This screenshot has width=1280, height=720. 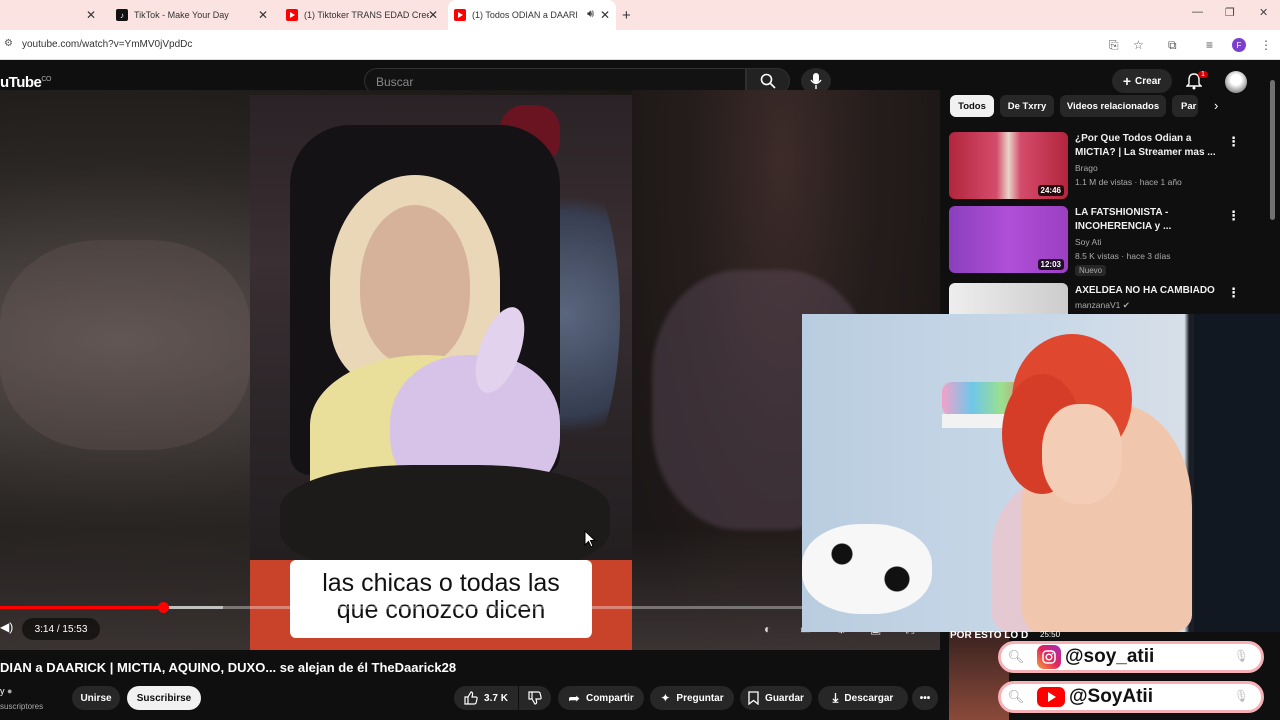 I want to click on url-field: youtube.com/watch?v=YmMV0jVpdDc, so click(x=107, y=44).